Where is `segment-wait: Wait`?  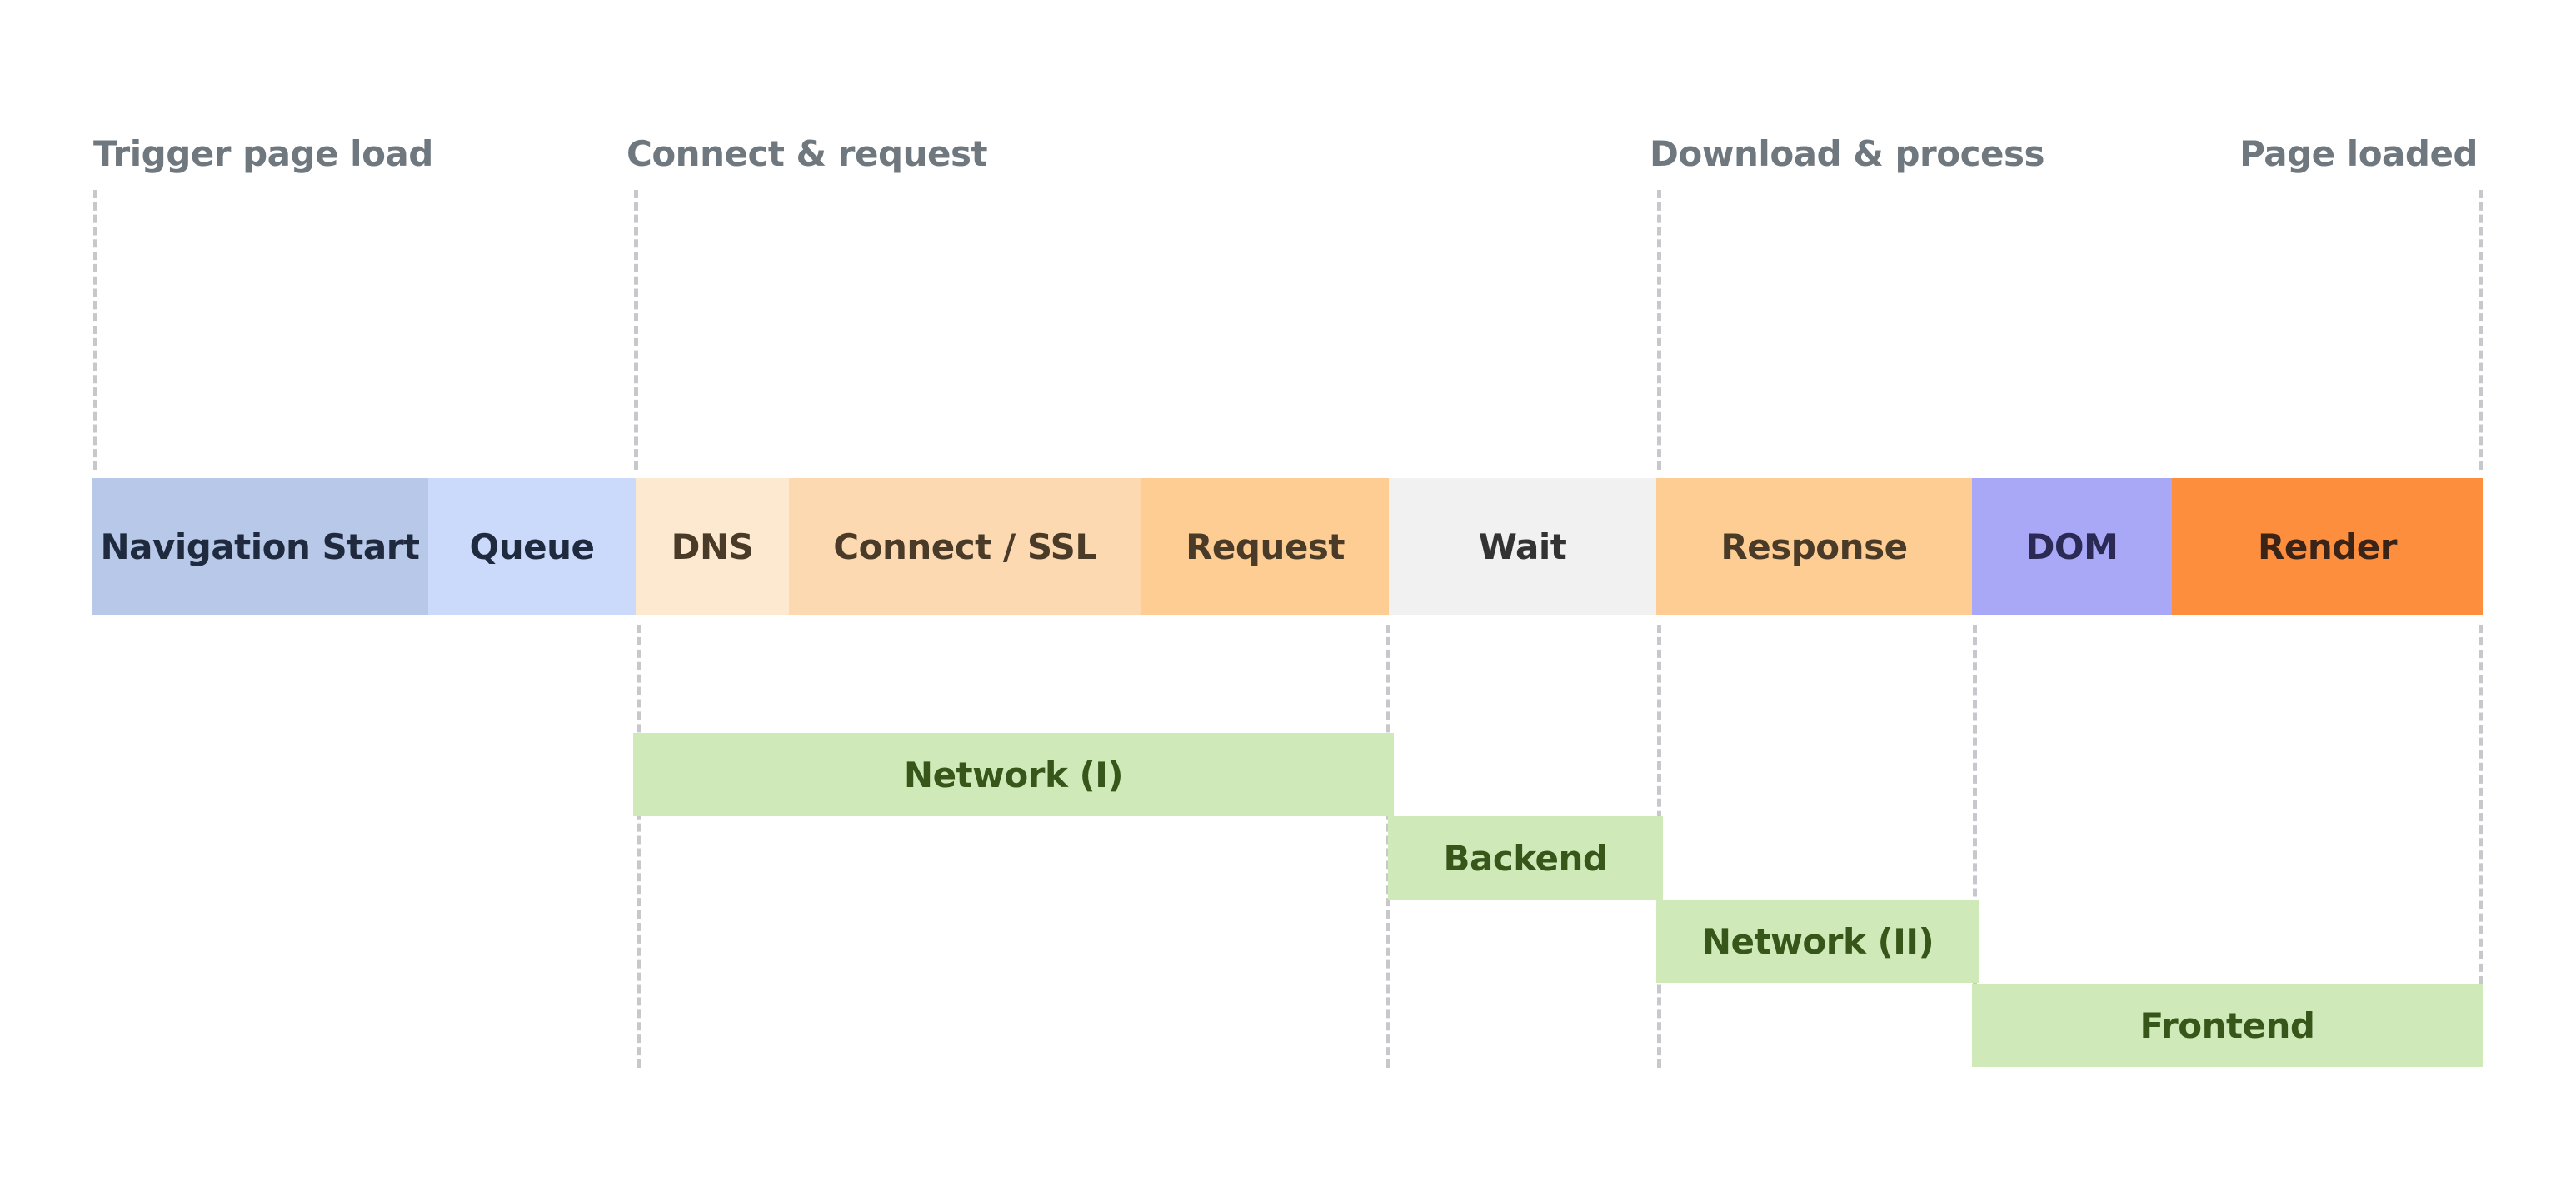
segment-wait: Wait is located at coordinates (1522, 546).